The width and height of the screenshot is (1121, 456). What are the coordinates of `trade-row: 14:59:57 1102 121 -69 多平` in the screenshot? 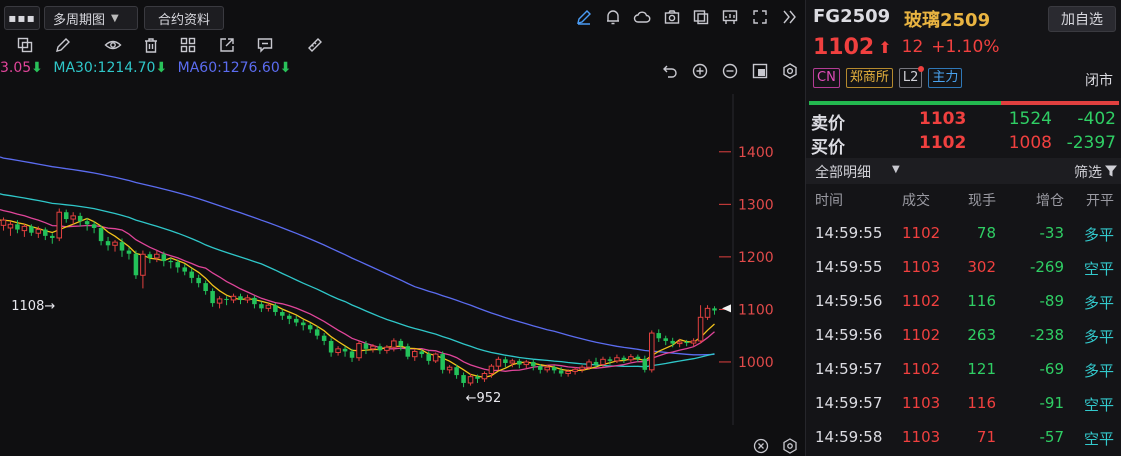 It's located at (963, 371).